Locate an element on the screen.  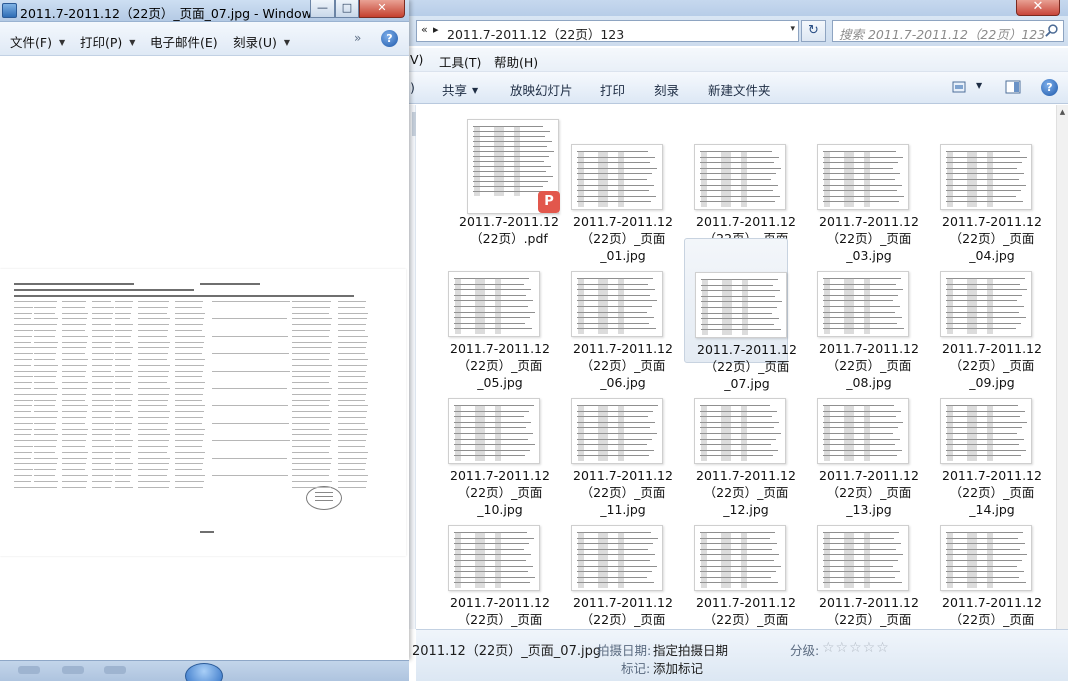
address-path: 2011.7-2011.12（22页）123 is located at coordinates (535, 33).